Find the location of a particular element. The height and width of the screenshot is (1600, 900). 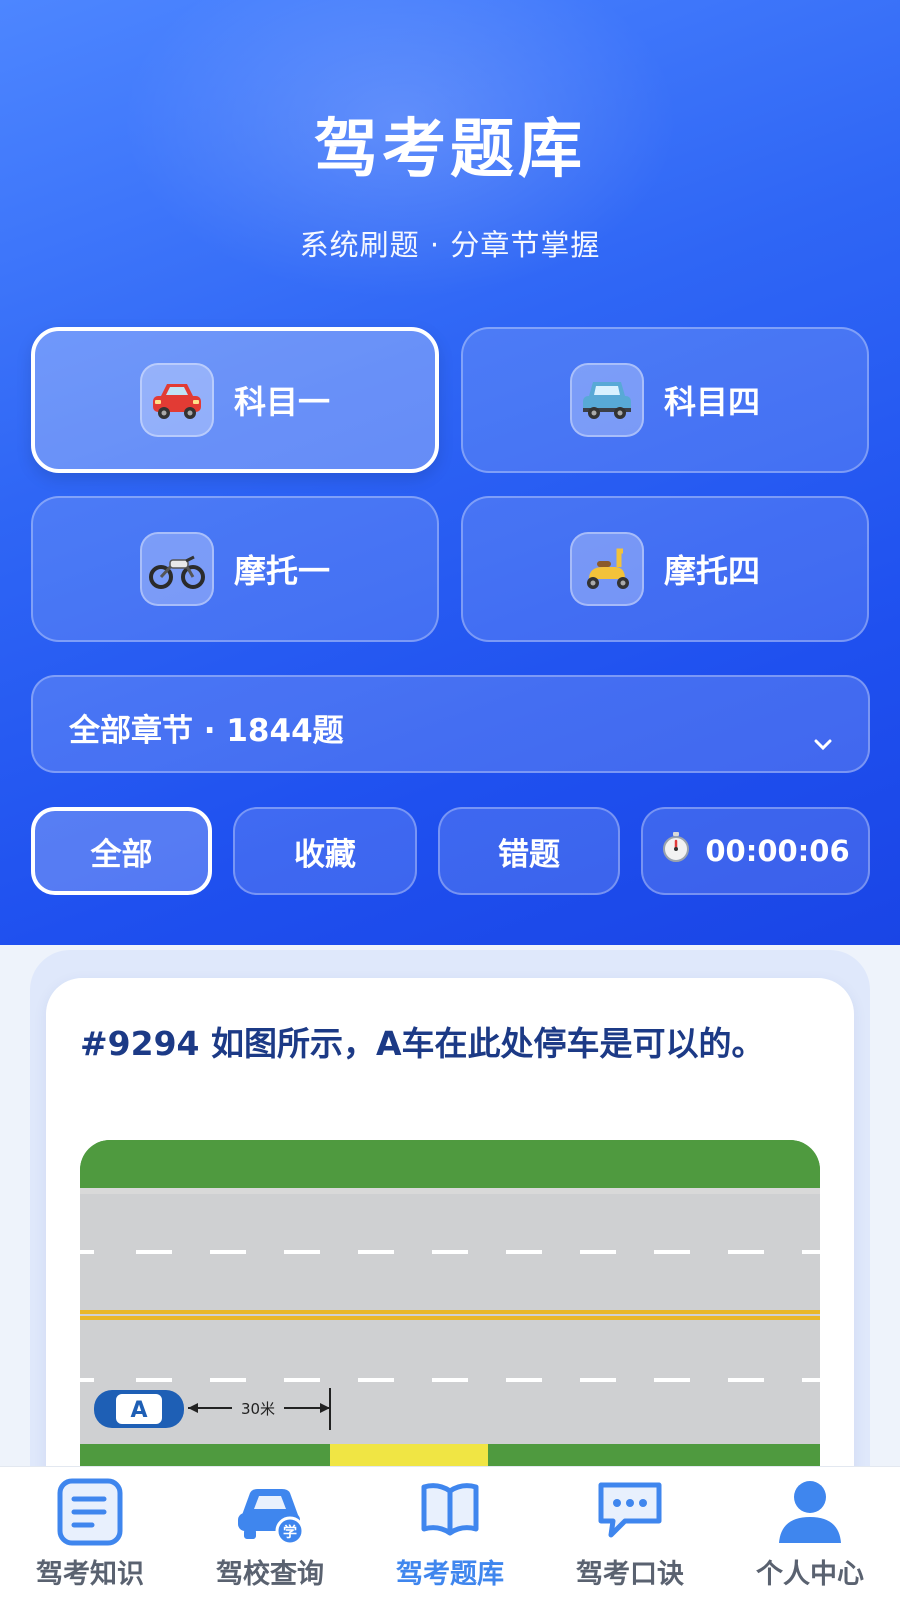

bottom-tab-bar: 驾考知识 学 驾校查询 驾考题库 驾考口诀 个人中心 is located at coordinates (450, 1533).